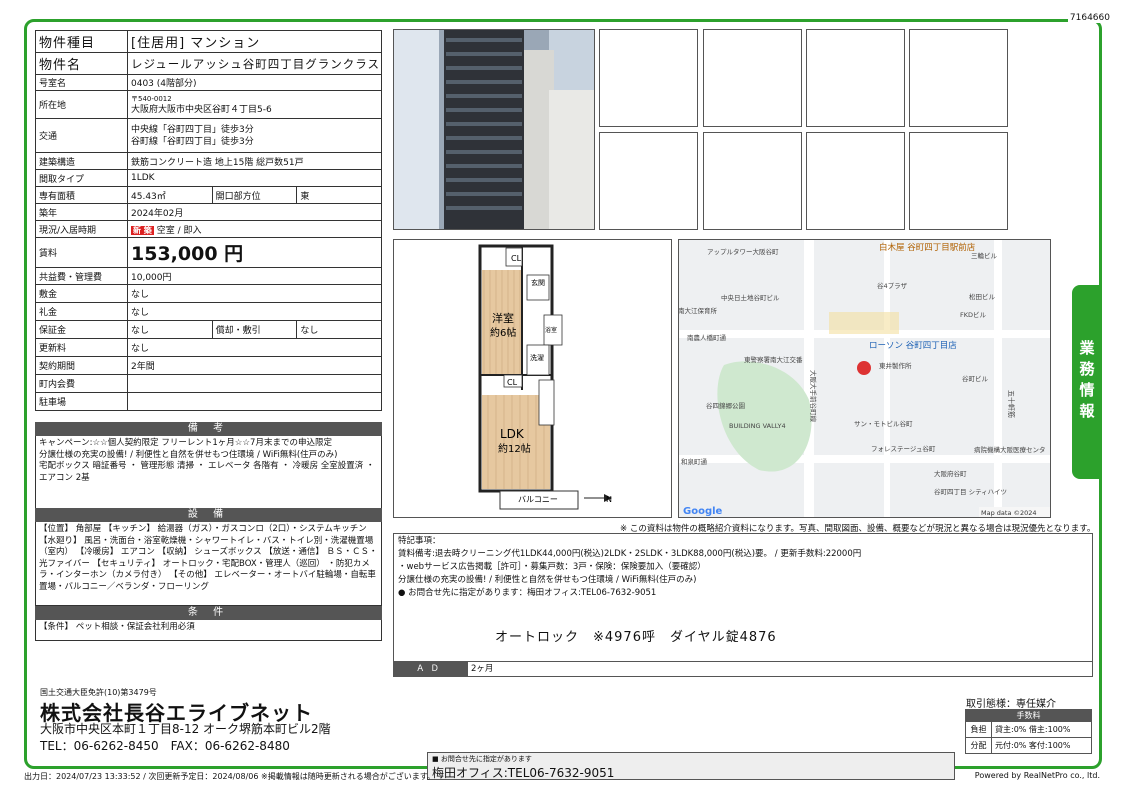 Image resolution: width=1126 pixels, height=798 pixels. Describe the element at coordinates (339, 195) in the screenshot. I see `direction-value: 東` at that location.